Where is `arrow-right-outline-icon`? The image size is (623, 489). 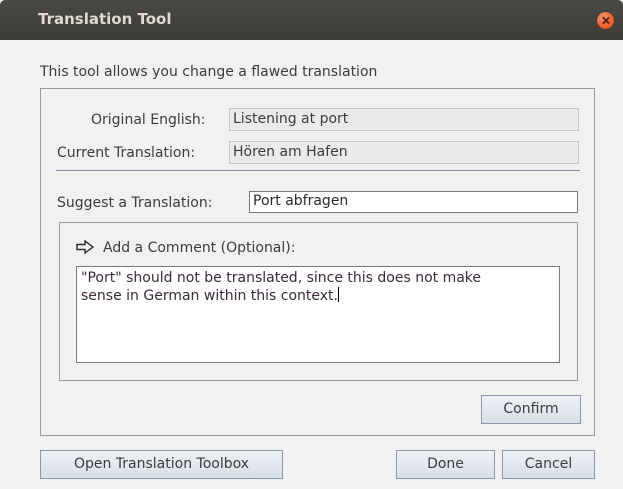 arrow-right-outline-icon is located at coordinates (85, 247).